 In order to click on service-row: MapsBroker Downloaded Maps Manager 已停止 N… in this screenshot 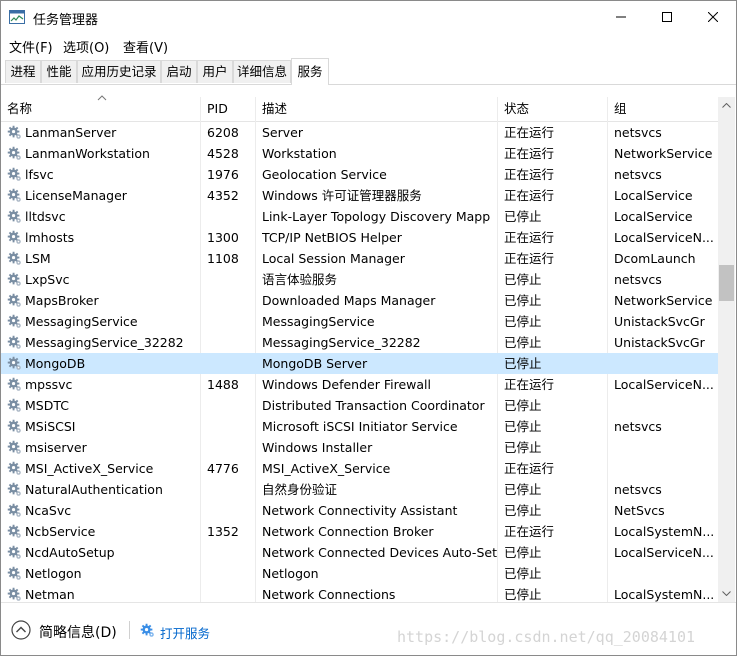, I will do `click(359, 300)`.